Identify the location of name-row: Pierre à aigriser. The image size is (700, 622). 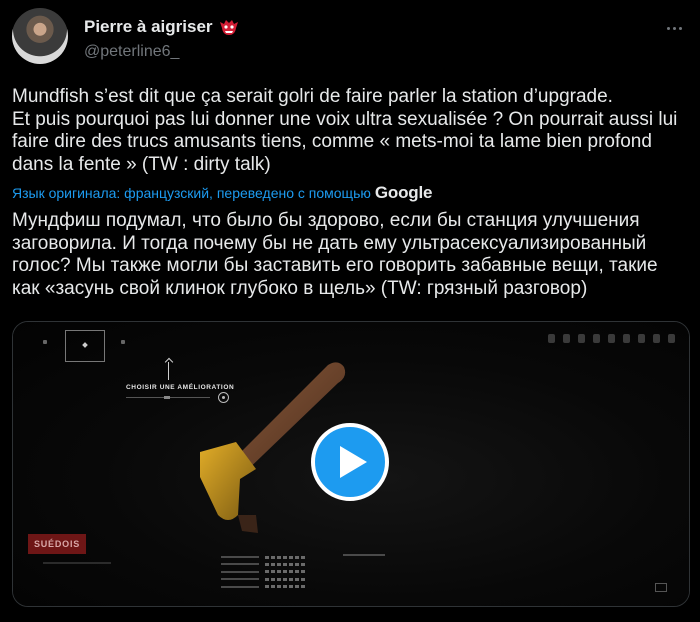
(161, 27).